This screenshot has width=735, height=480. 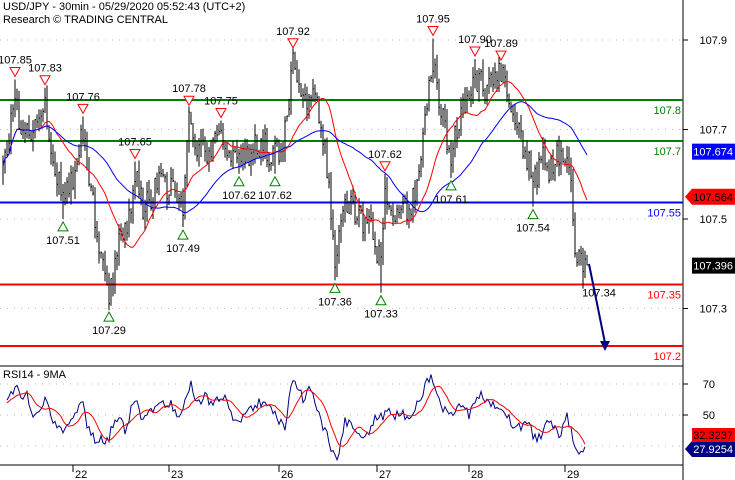 I want to click on swing-low-label: 107.36, so click(x=335, y=302).